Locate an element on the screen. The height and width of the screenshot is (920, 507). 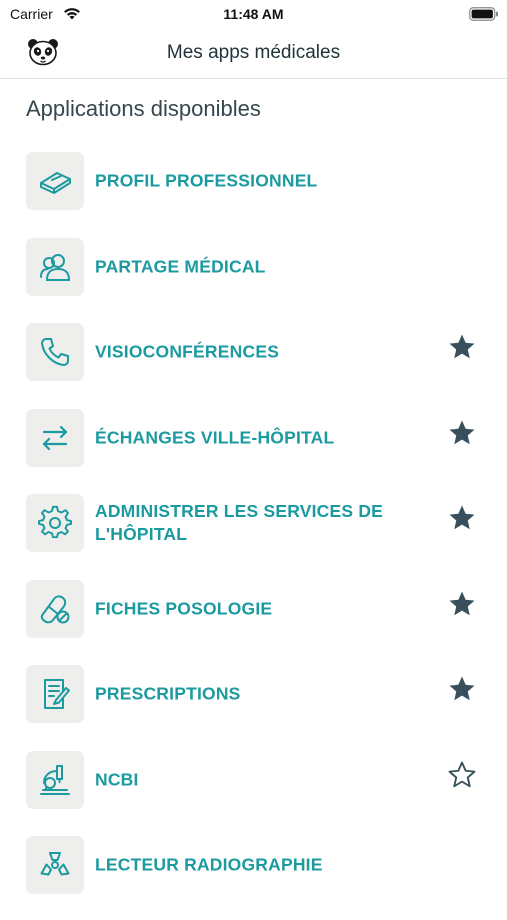
prescription-icon is located at coordinates (57, 694).